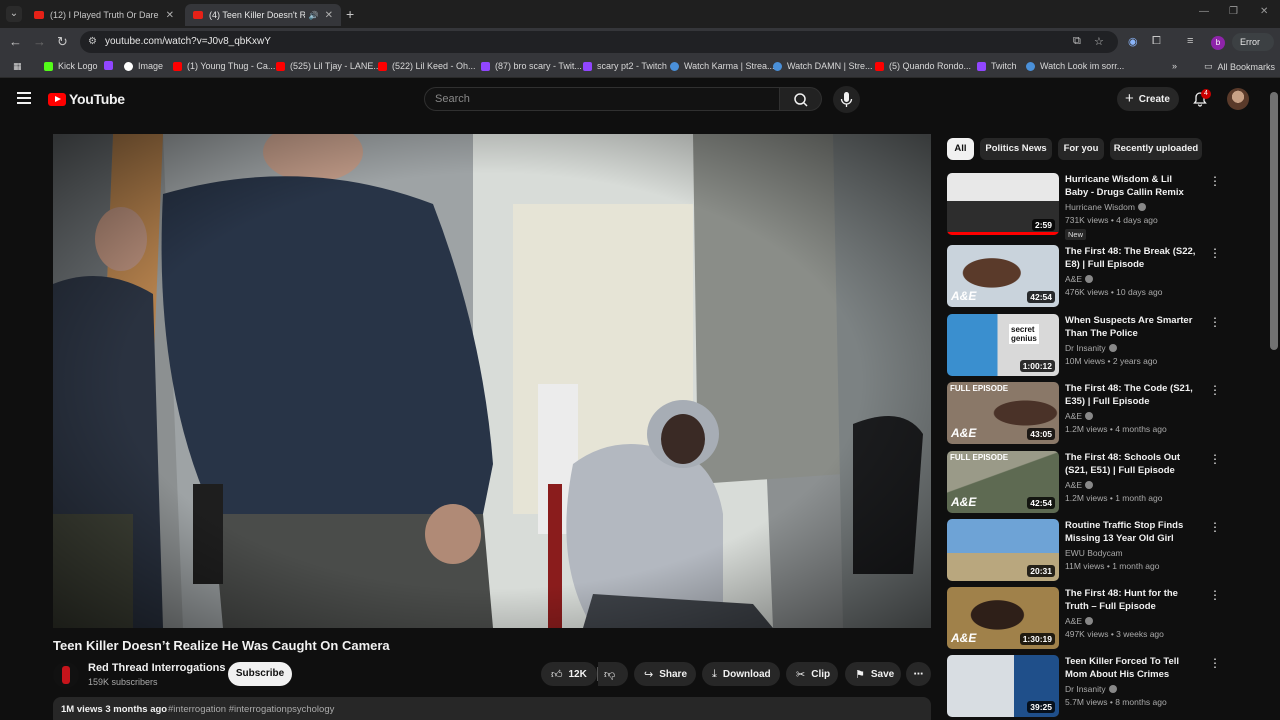 This screenshot has width=1280, height=720. Describe the element at coordinates (918, 674) in the screenshot. I see `more-actions-button: ⋯` at that location.